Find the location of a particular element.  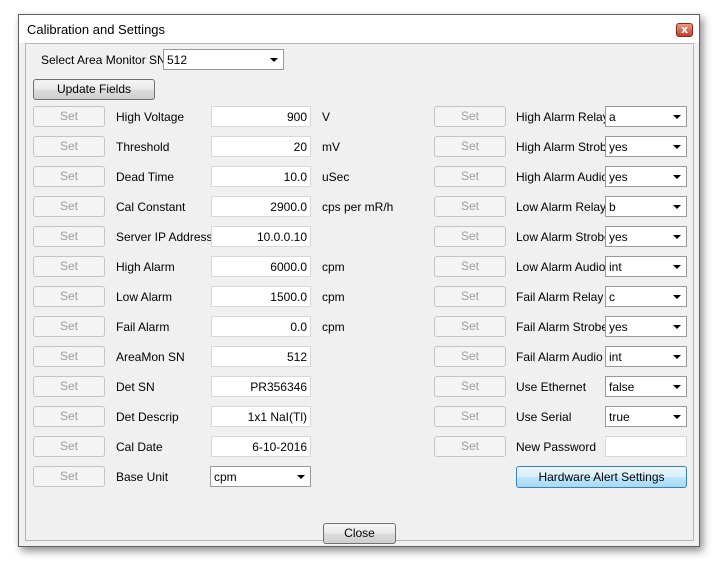

unit-label: cps per mR/h is located at coordinates (358, 207).